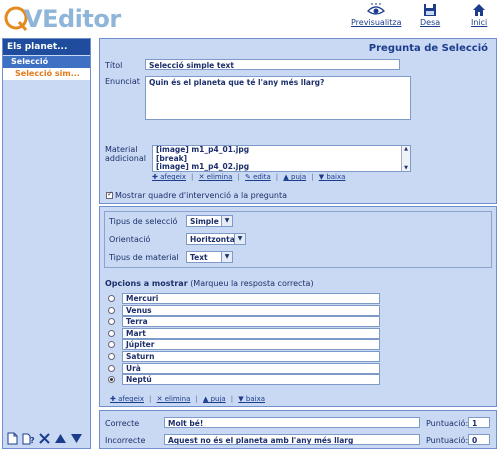 Image resolution: width=500 pixels, height=451 pixels. What do you see at coordinates (479, 439) in the screenshot?
I see `incorrect-score-field: 0` at bounding box center [479, 439].